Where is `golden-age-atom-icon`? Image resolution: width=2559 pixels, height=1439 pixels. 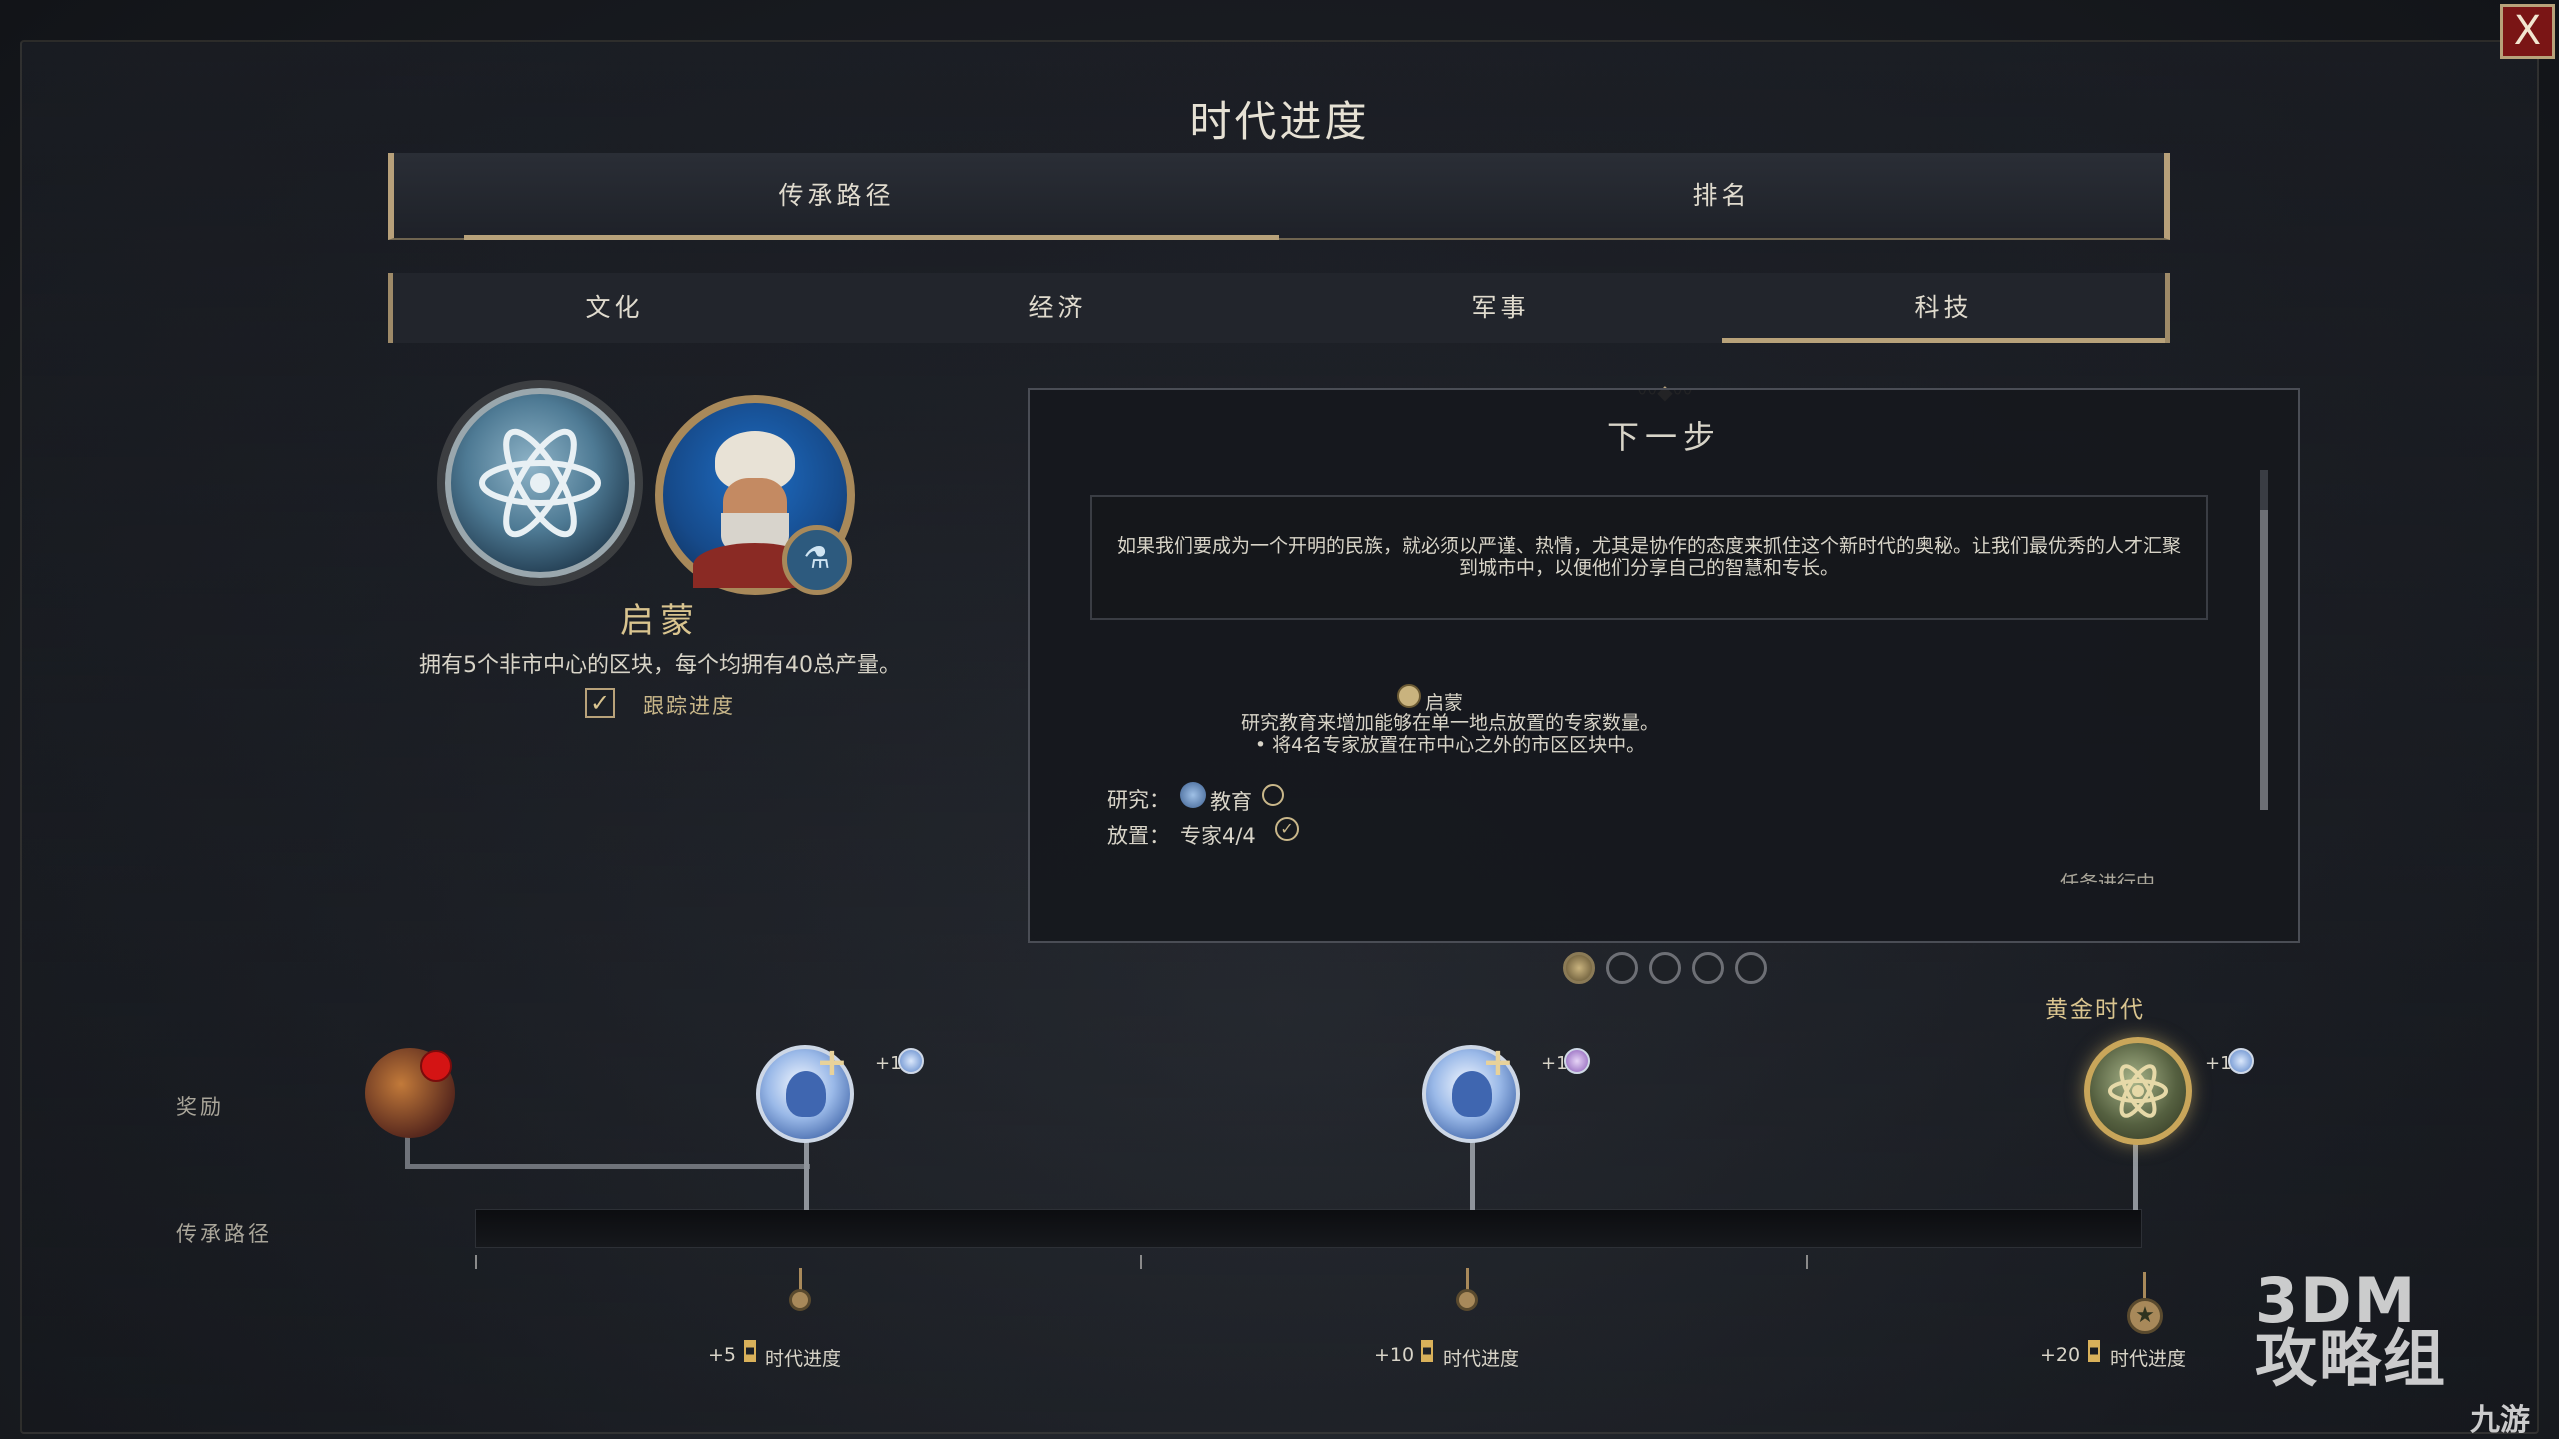
golden-age-atom-icon is located at coordinates (2138, 1091).